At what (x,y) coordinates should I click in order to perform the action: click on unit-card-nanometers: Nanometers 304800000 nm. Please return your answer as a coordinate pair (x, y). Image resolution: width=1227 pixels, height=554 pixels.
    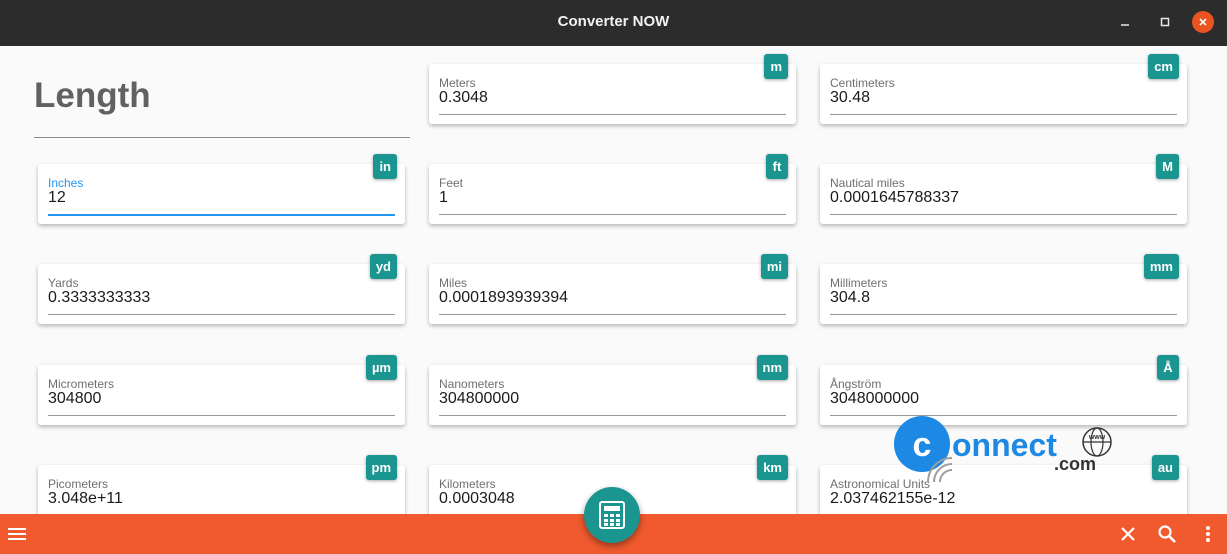
    Looking at the image, I should click on (612, 390).